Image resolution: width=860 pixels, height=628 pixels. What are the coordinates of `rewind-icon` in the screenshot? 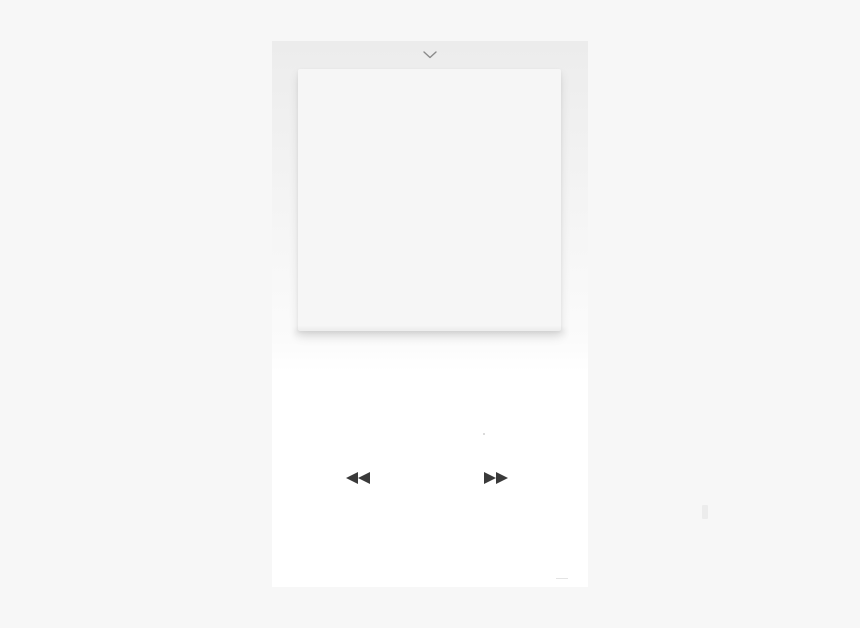 It's located at (358, 481).